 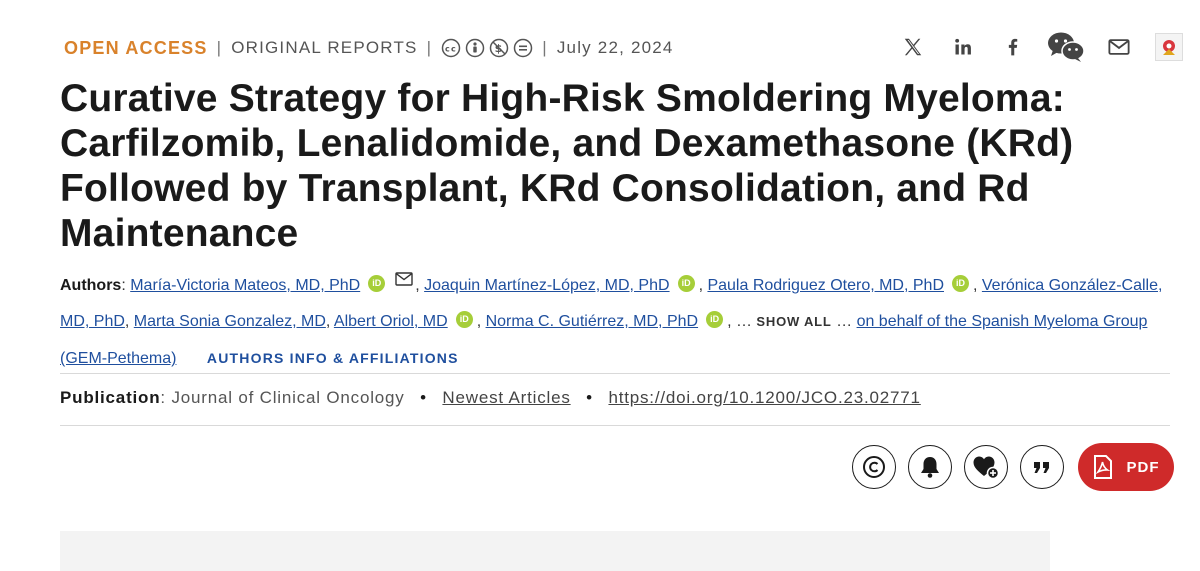 I want to click on author-link: Joaquin Martínez-López, MD, PhD, so click(x=546, y=285).